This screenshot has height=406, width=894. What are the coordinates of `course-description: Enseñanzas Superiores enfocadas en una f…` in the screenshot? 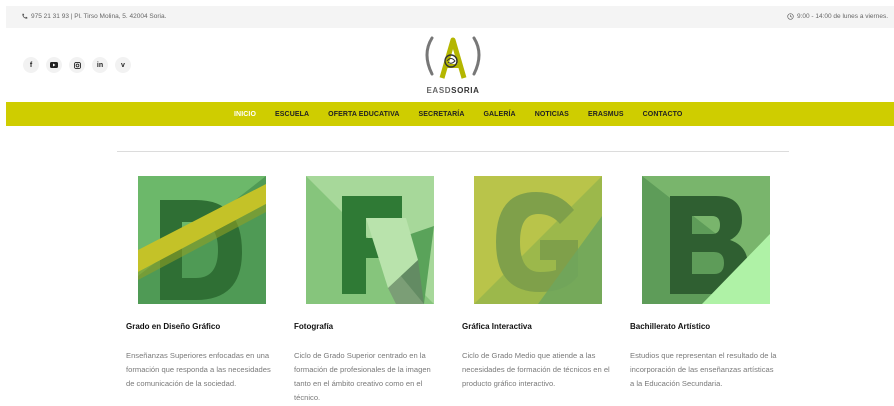 It's located at (198, 369).